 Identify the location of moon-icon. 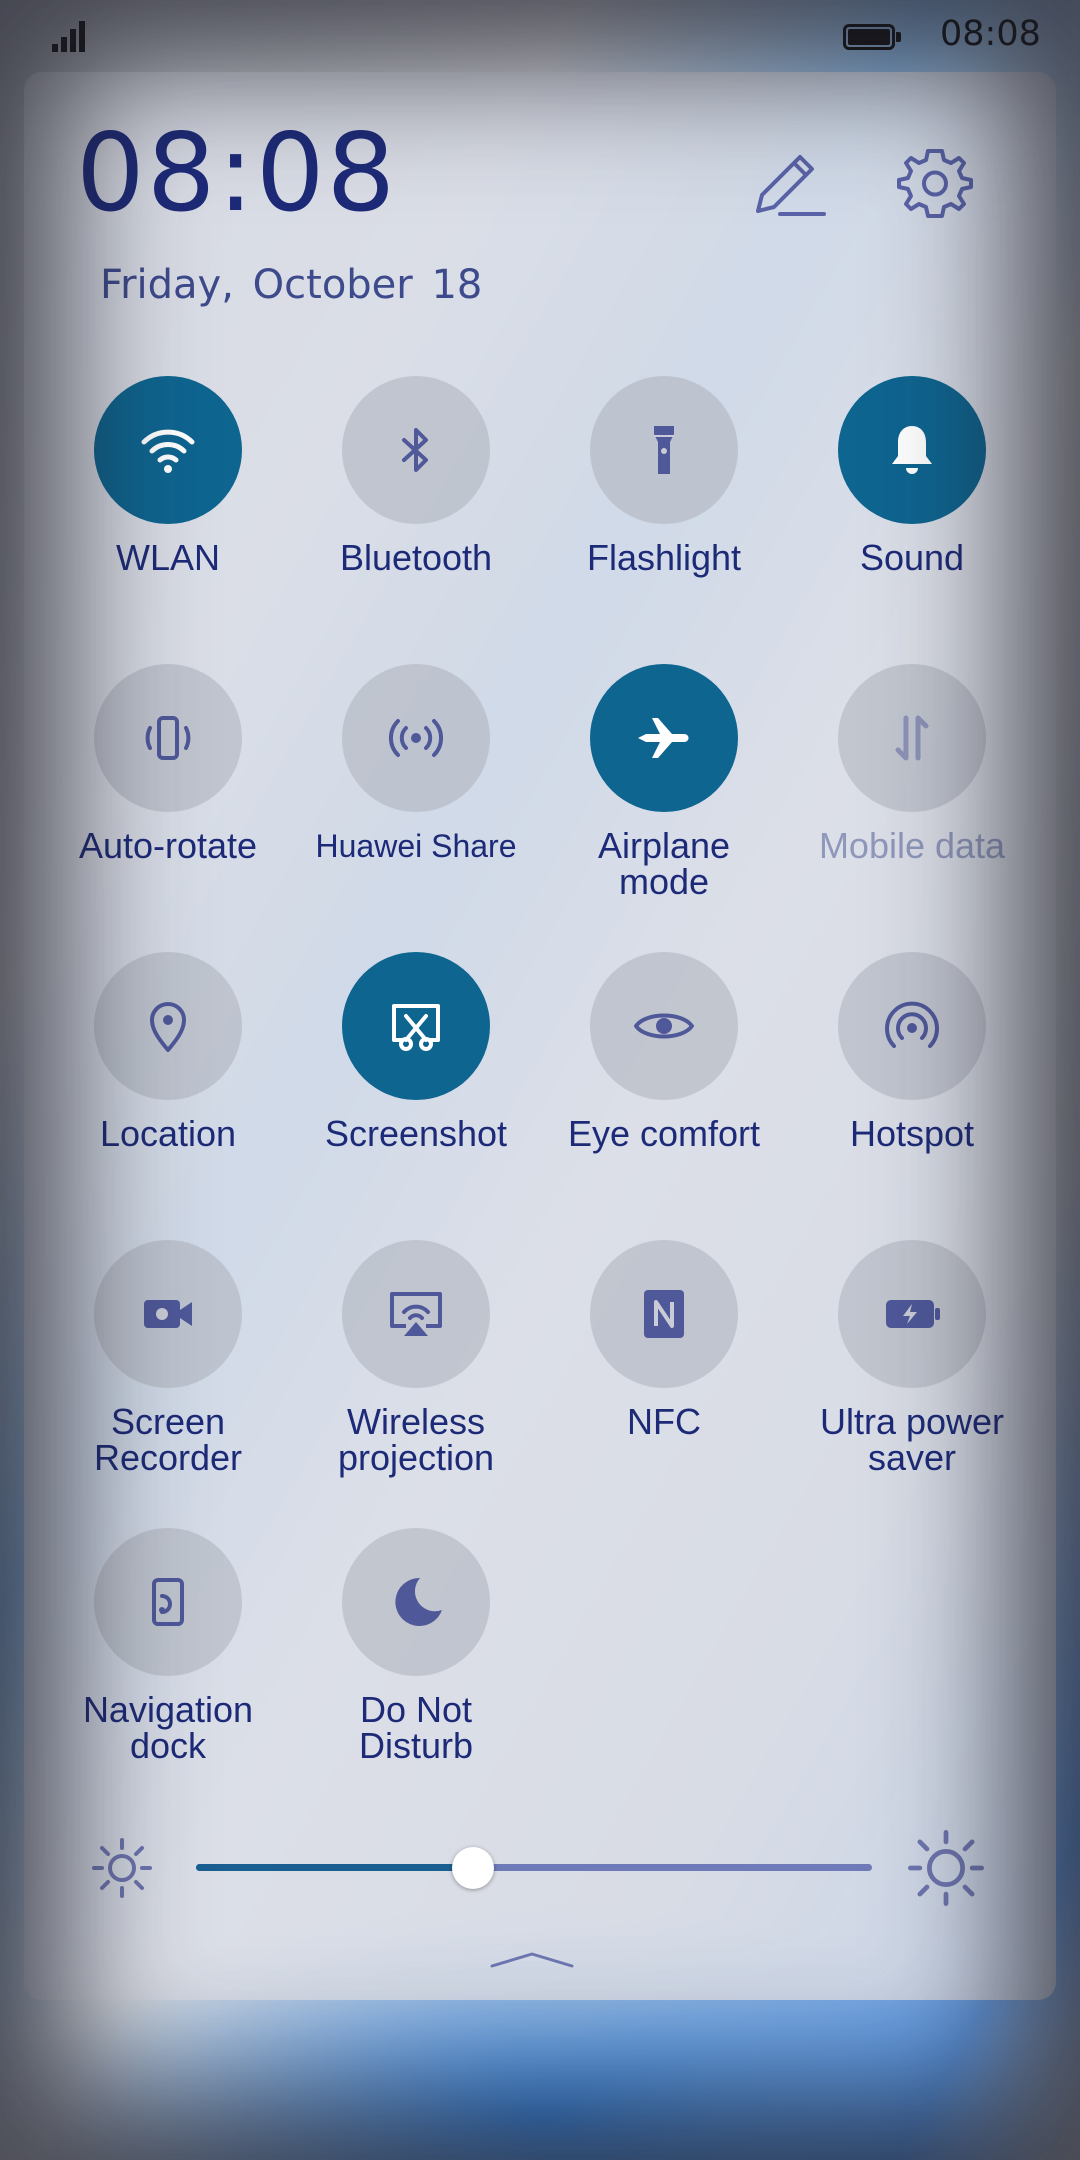
(418, 1601).